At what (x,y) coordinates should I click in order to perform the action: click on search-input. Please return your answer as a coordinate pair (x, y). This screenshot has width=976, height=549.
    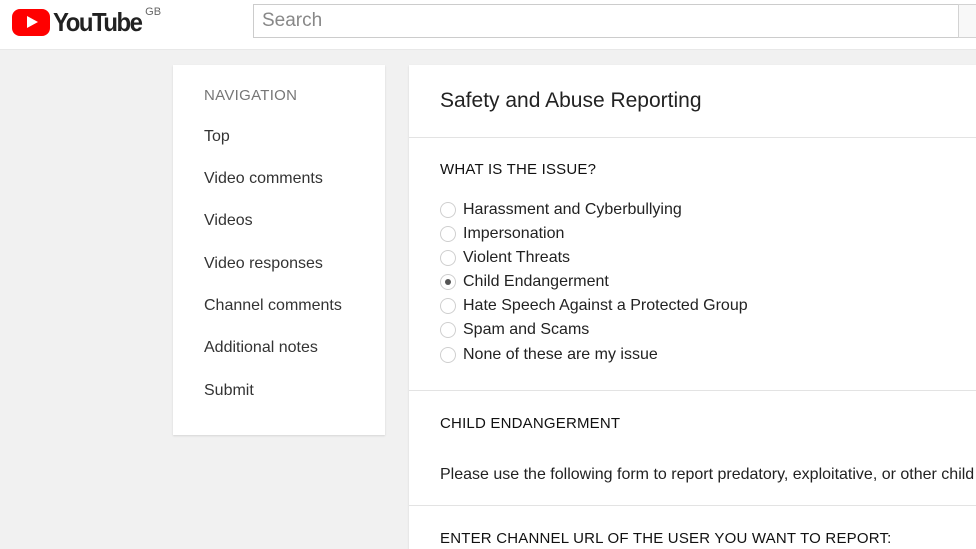
    Looking at the image, I should click on (606, 21).